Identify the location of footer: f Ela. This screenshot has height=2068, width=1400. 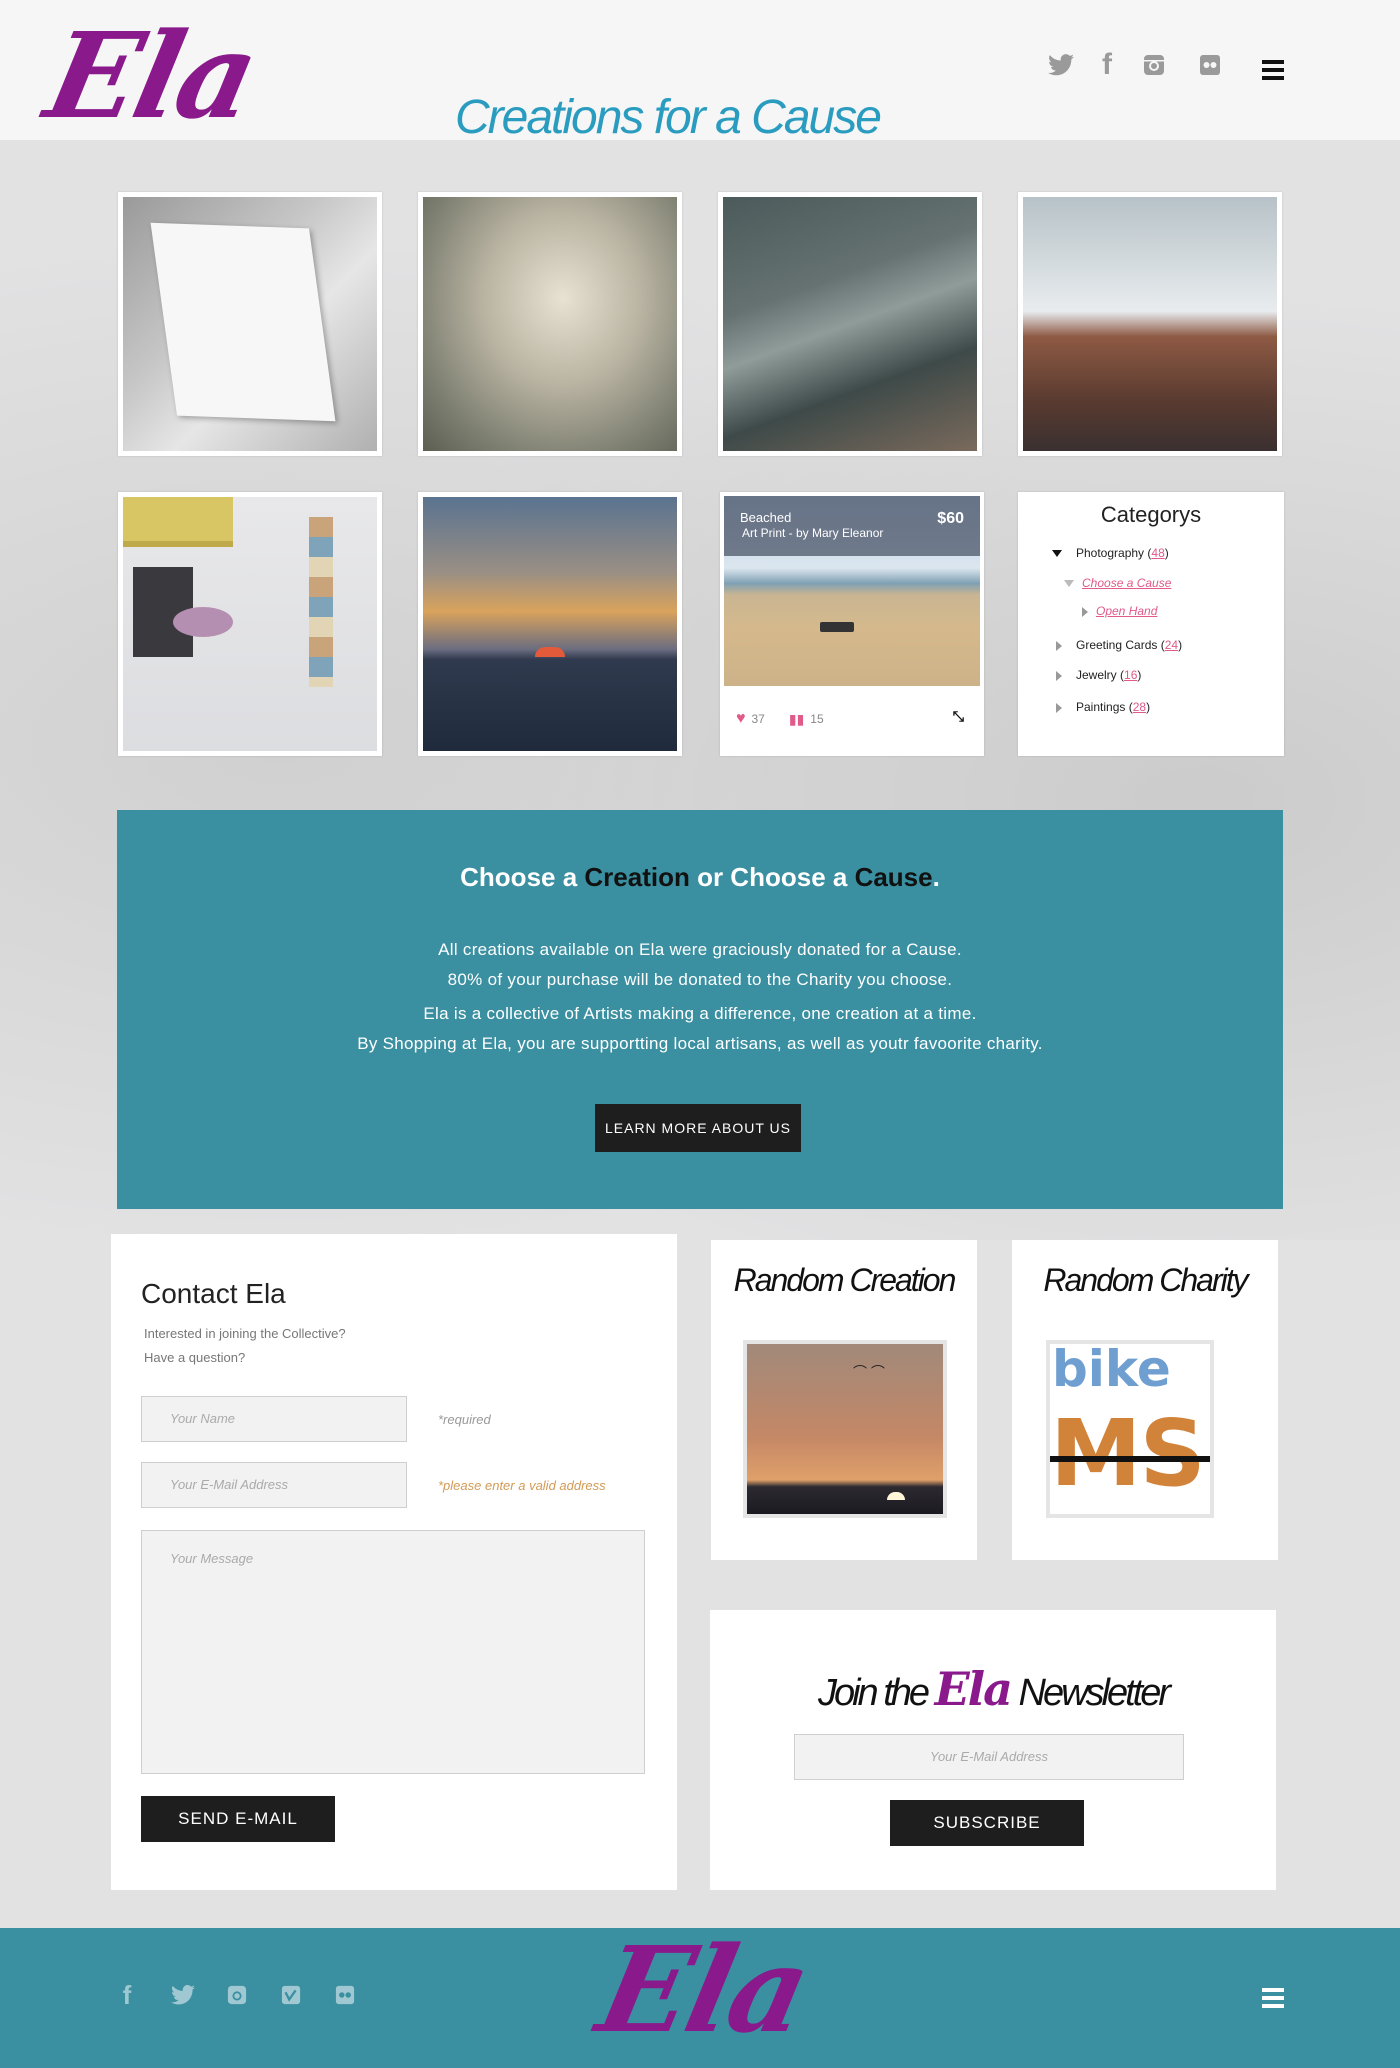
(700, 1994).